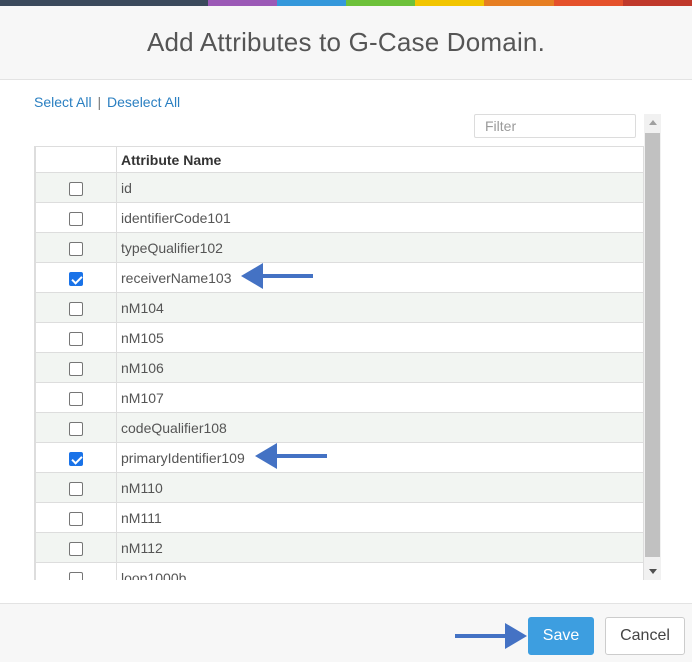 The height and width of the screenshot is (662, 692). Describe the element at coordinates (143, 102) in the screenshot. I see `deselect-all-link: Deselect All` at that location.